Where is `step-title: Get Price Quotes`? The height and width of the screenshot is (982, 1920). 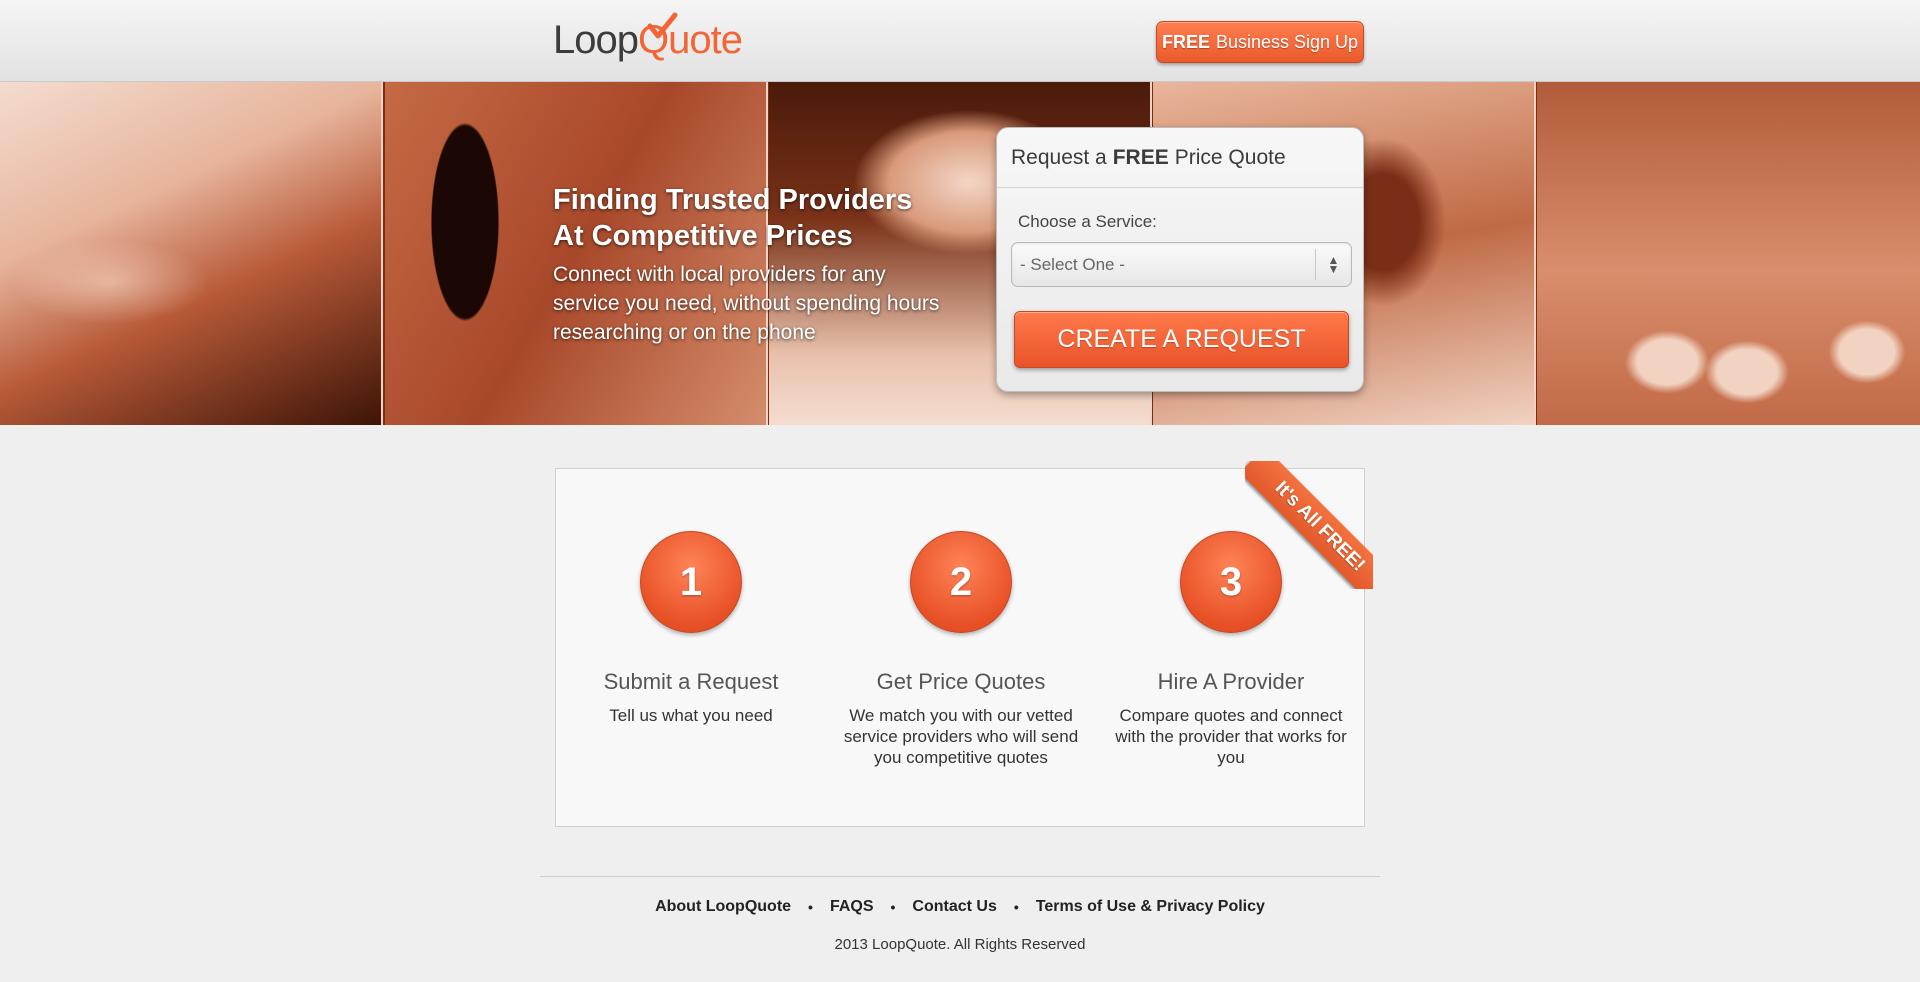 step-title: Get Price Quotes is located at coordinates (961, 681).